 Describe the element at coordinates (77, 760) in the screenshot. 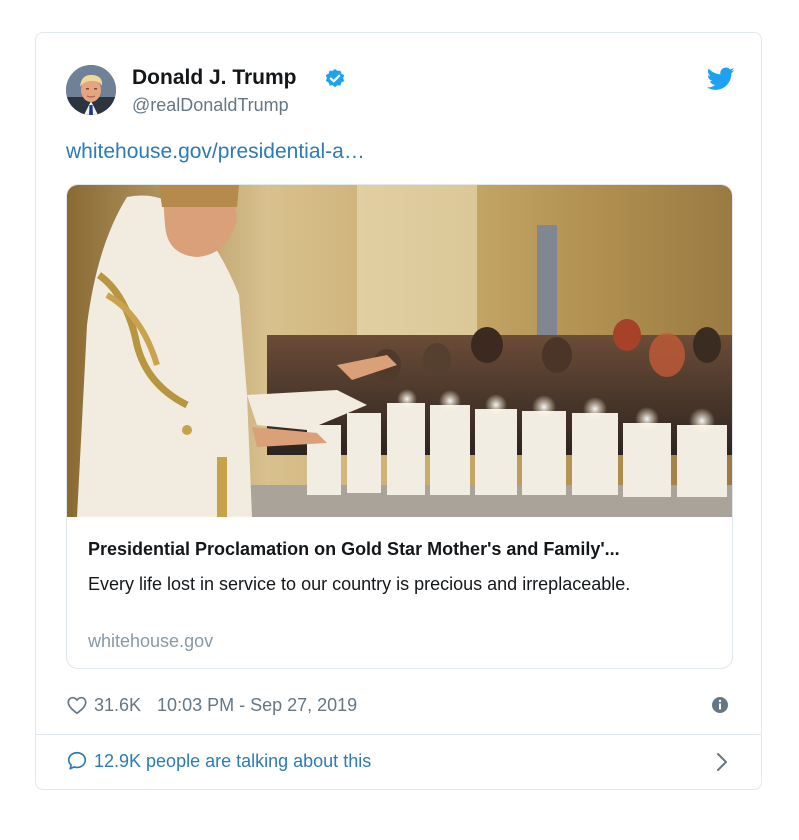

I see `speech-bubble-icon` at that location.